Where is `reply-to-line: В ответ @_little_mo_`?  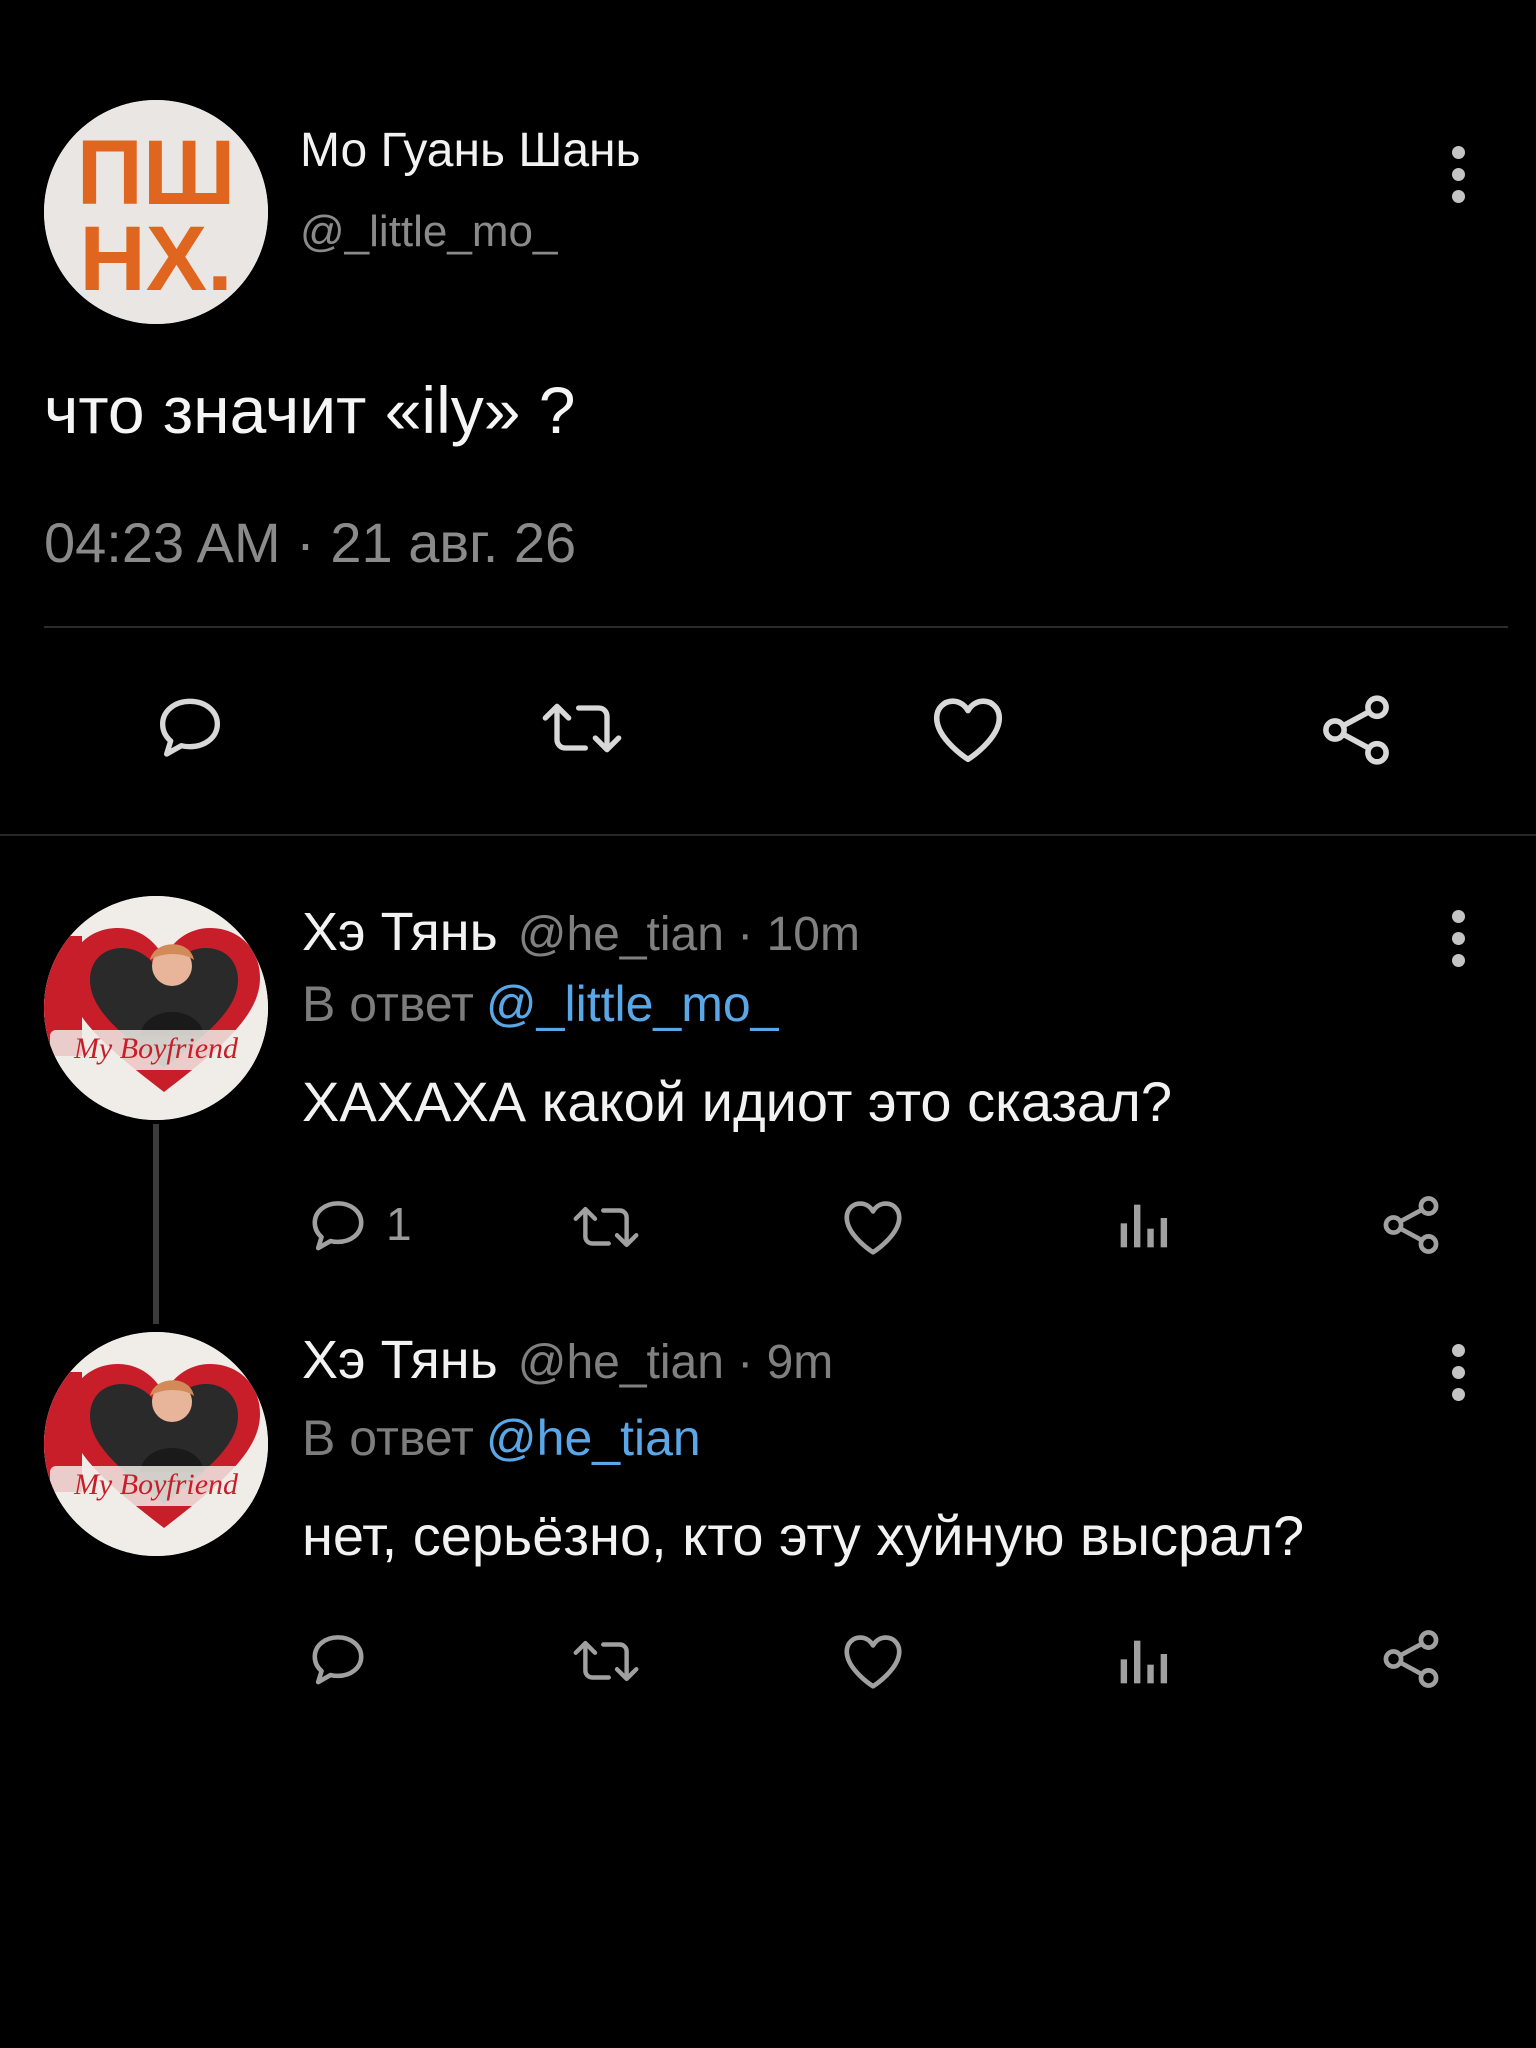 reply-to-line: В ответ @_little_mo_ is located at coordinates (540, 1004).